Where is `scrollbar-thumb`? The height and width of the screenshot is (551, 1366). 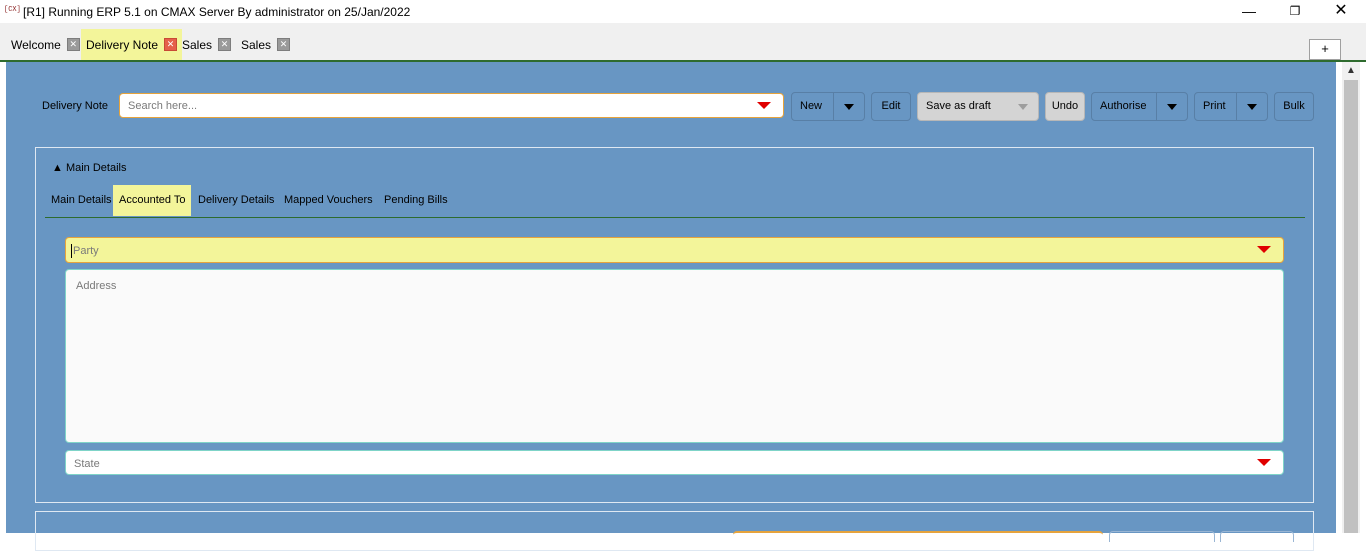 scrollbar-thumb is located at coordinates (1351, 306).